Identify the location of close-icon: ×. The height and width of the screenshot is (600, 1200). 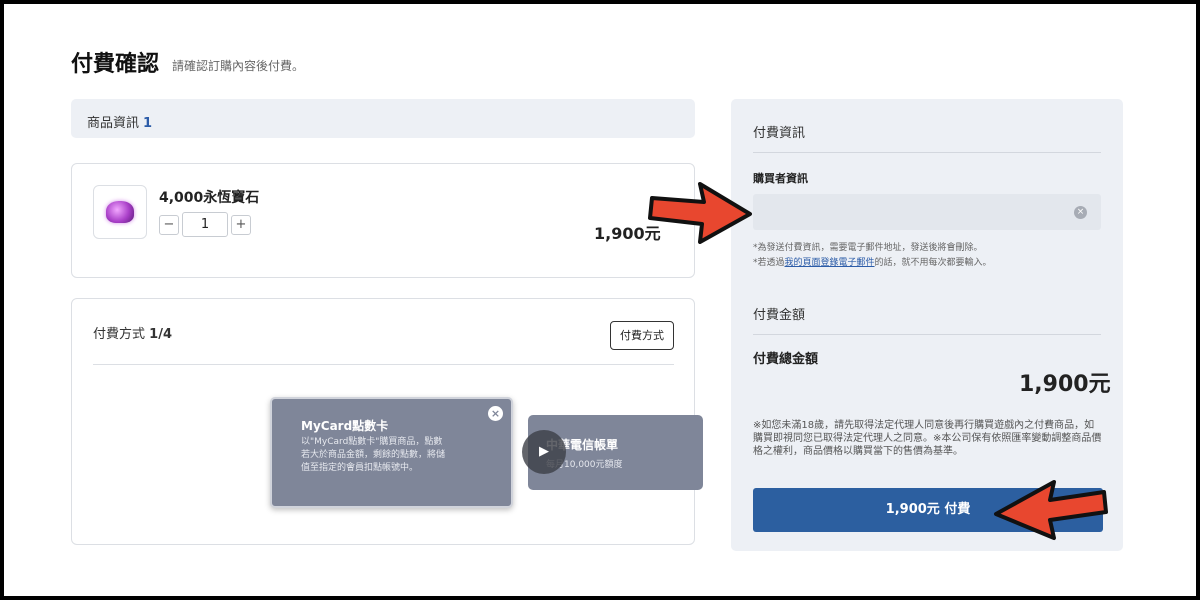
(495, 413).